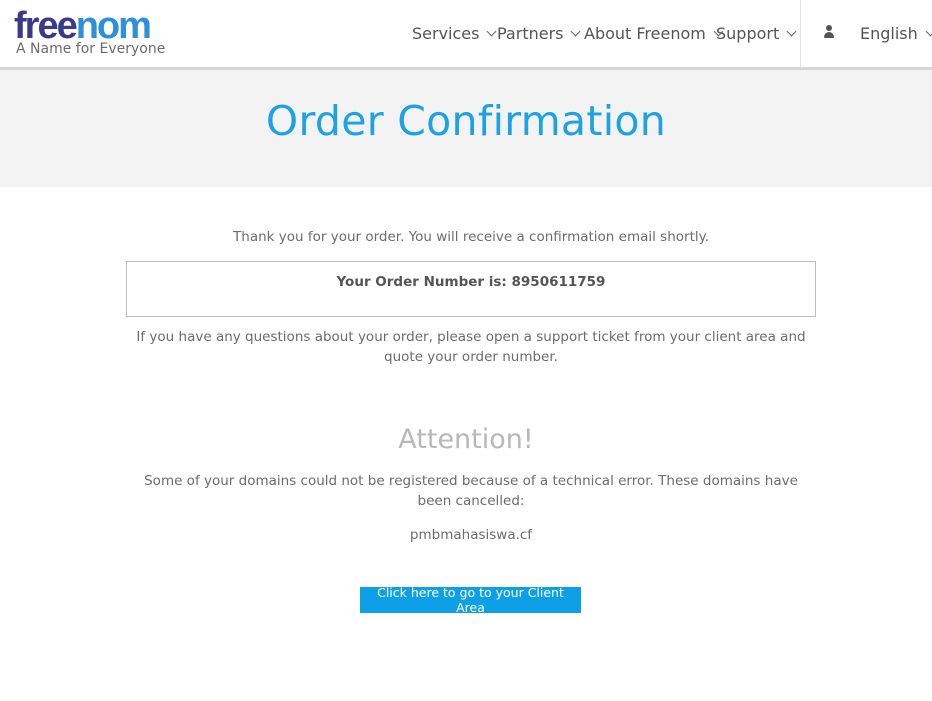 This screenshot has height=701, width=932. I want to click on nav-services: Services, so click(454, 33).